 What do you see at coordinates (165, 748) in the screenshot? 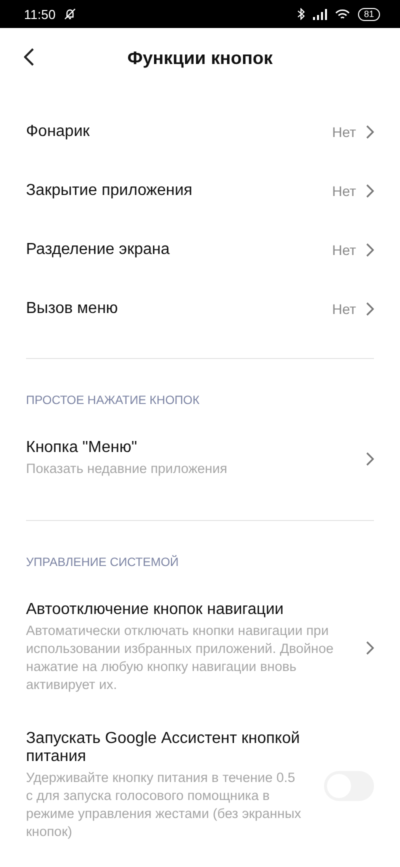
I see `setting-label: Запускать Google Ассистент кнопкой питания` at bounding box center [165, 748].